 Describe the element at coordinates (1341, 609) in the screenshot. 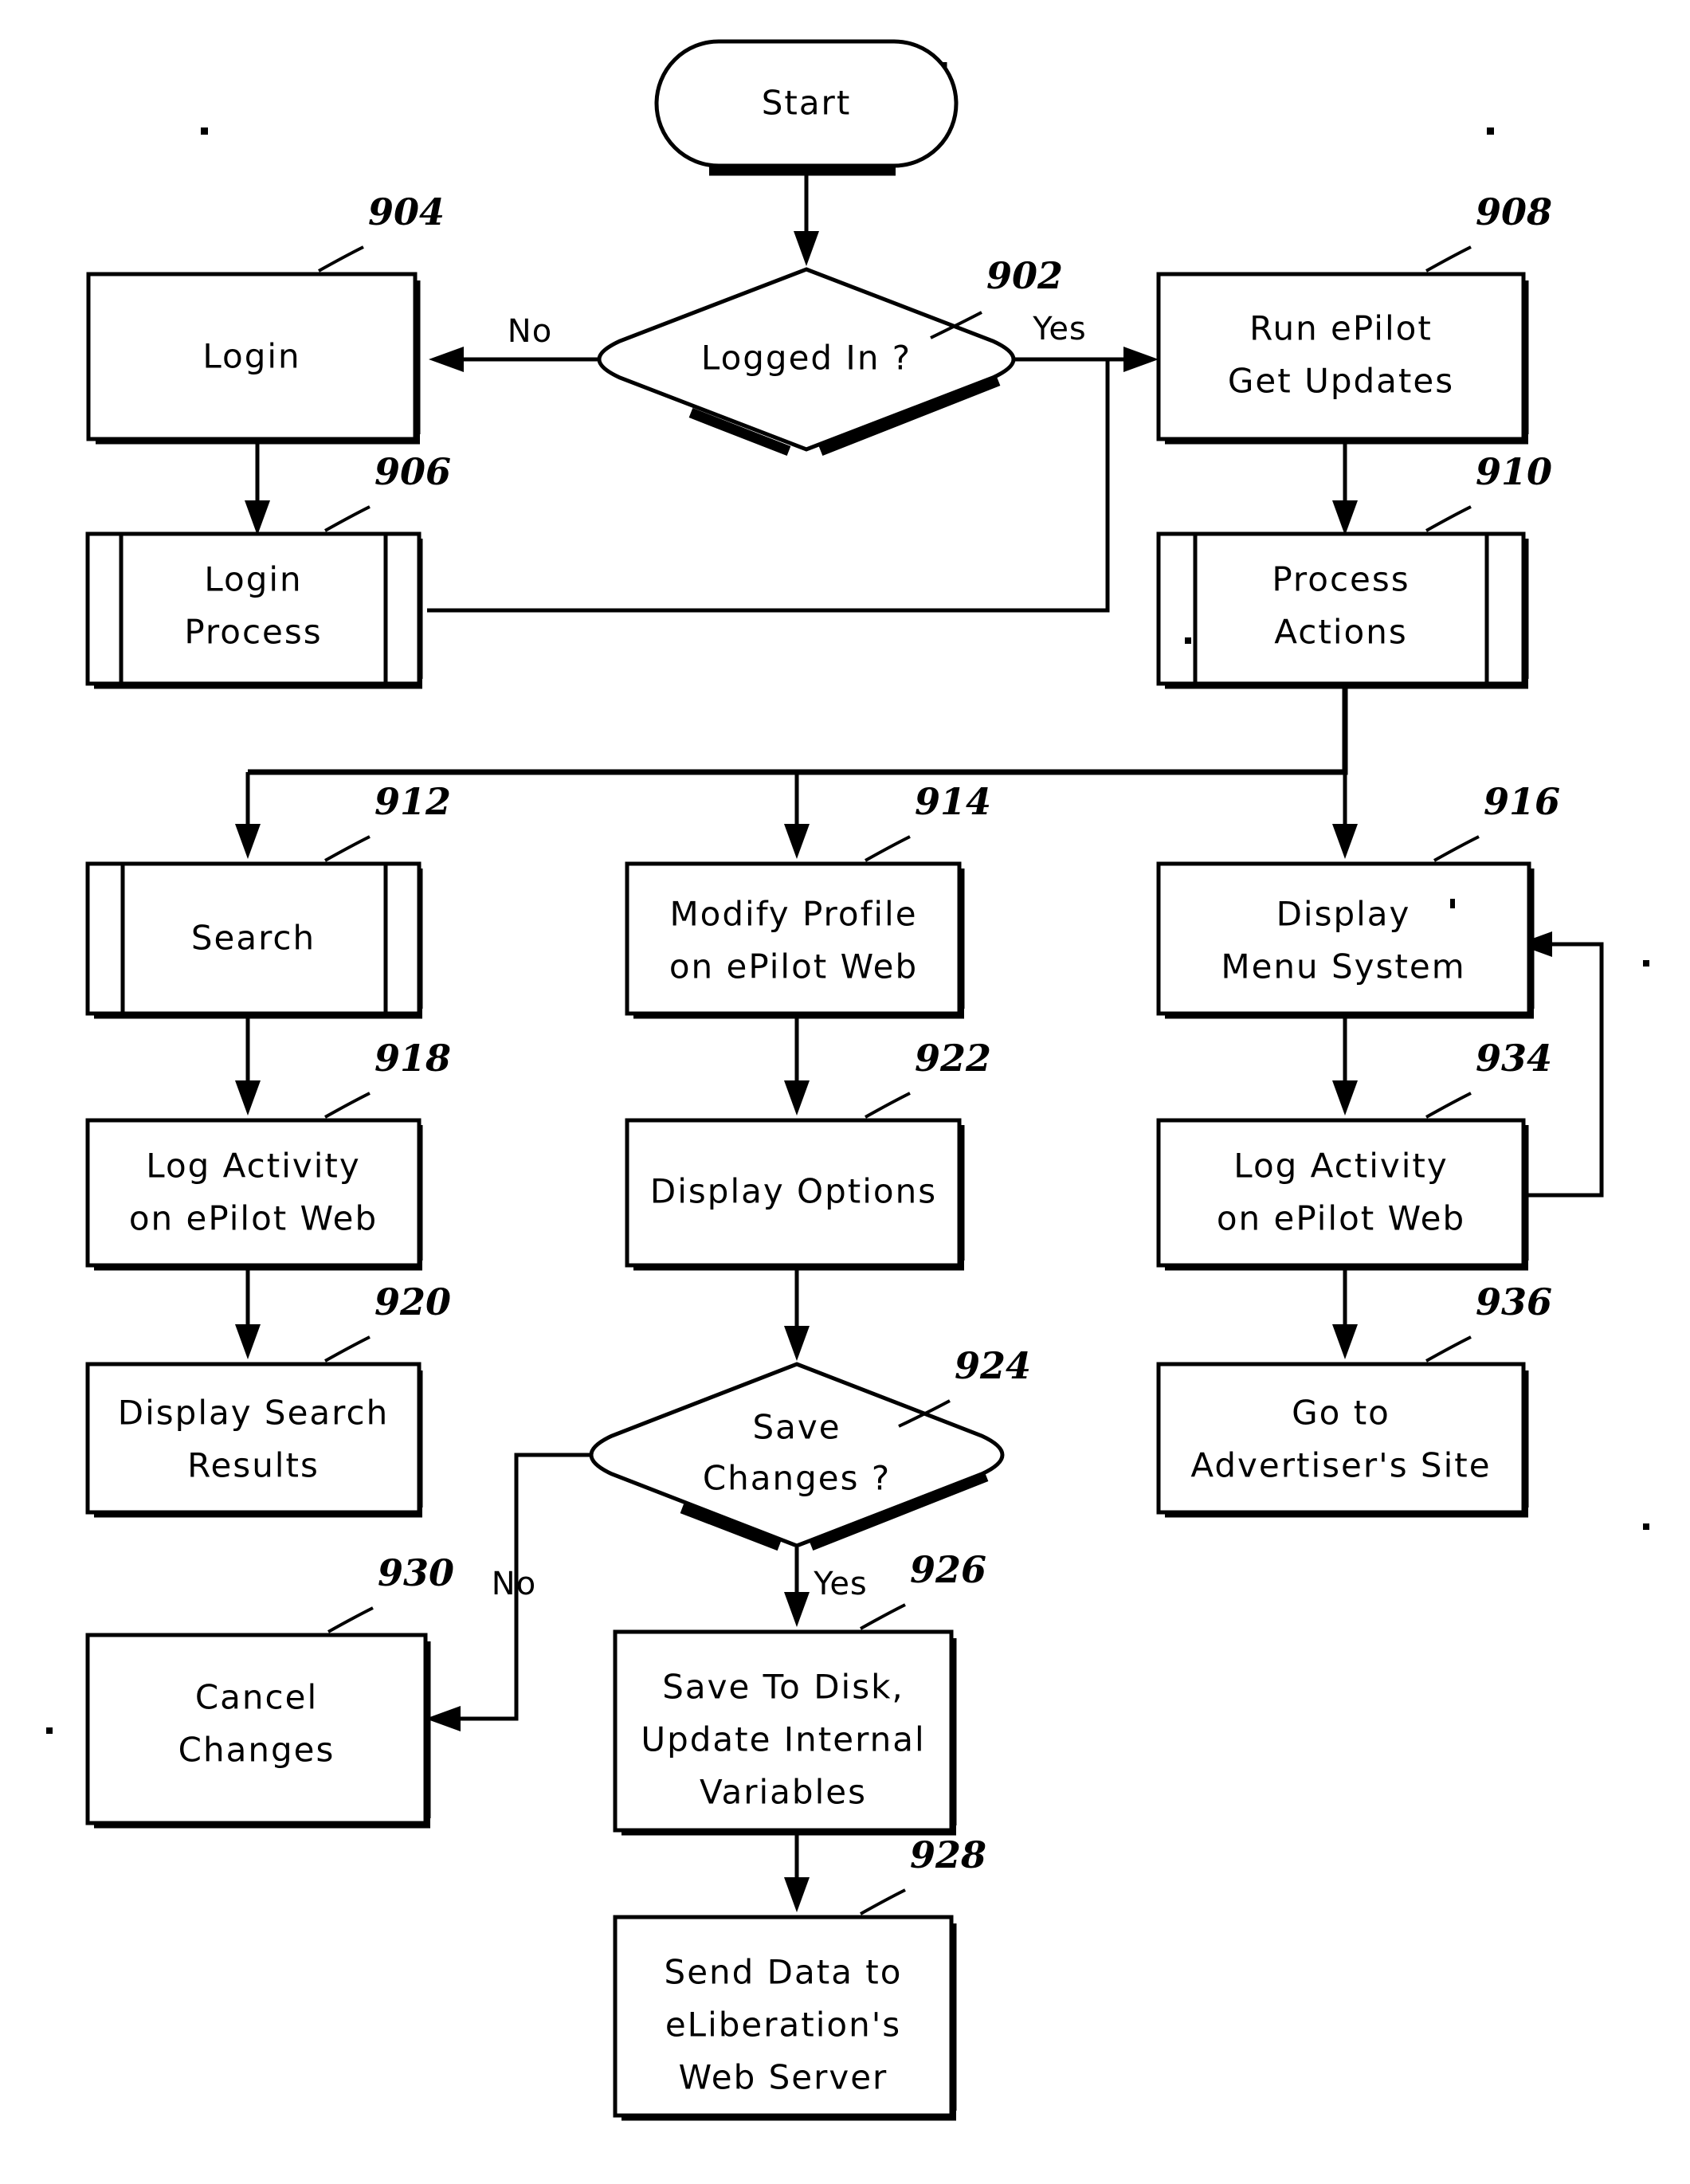

I see `node-910-fill` at that location.